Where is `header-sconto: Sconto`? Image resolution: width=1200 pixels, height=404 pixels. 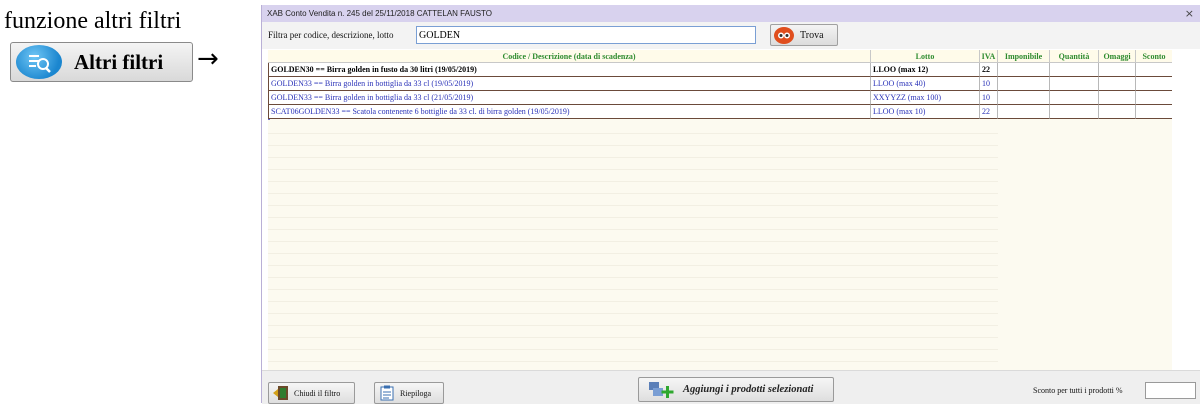 header-sconto: Sconto is located at coordinates (1154, 56).